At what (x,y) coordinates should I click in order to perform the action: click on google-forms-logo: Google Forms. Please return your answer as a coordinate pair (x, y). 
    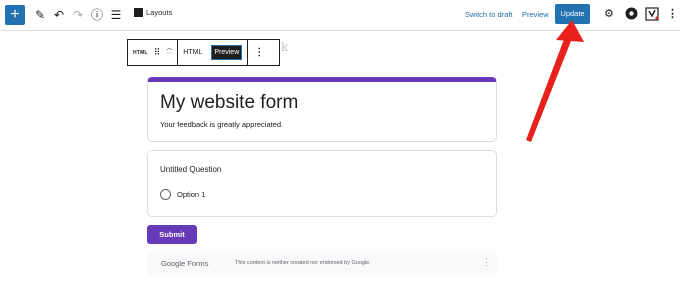
    Looking at the image, I should click on (185, 263).